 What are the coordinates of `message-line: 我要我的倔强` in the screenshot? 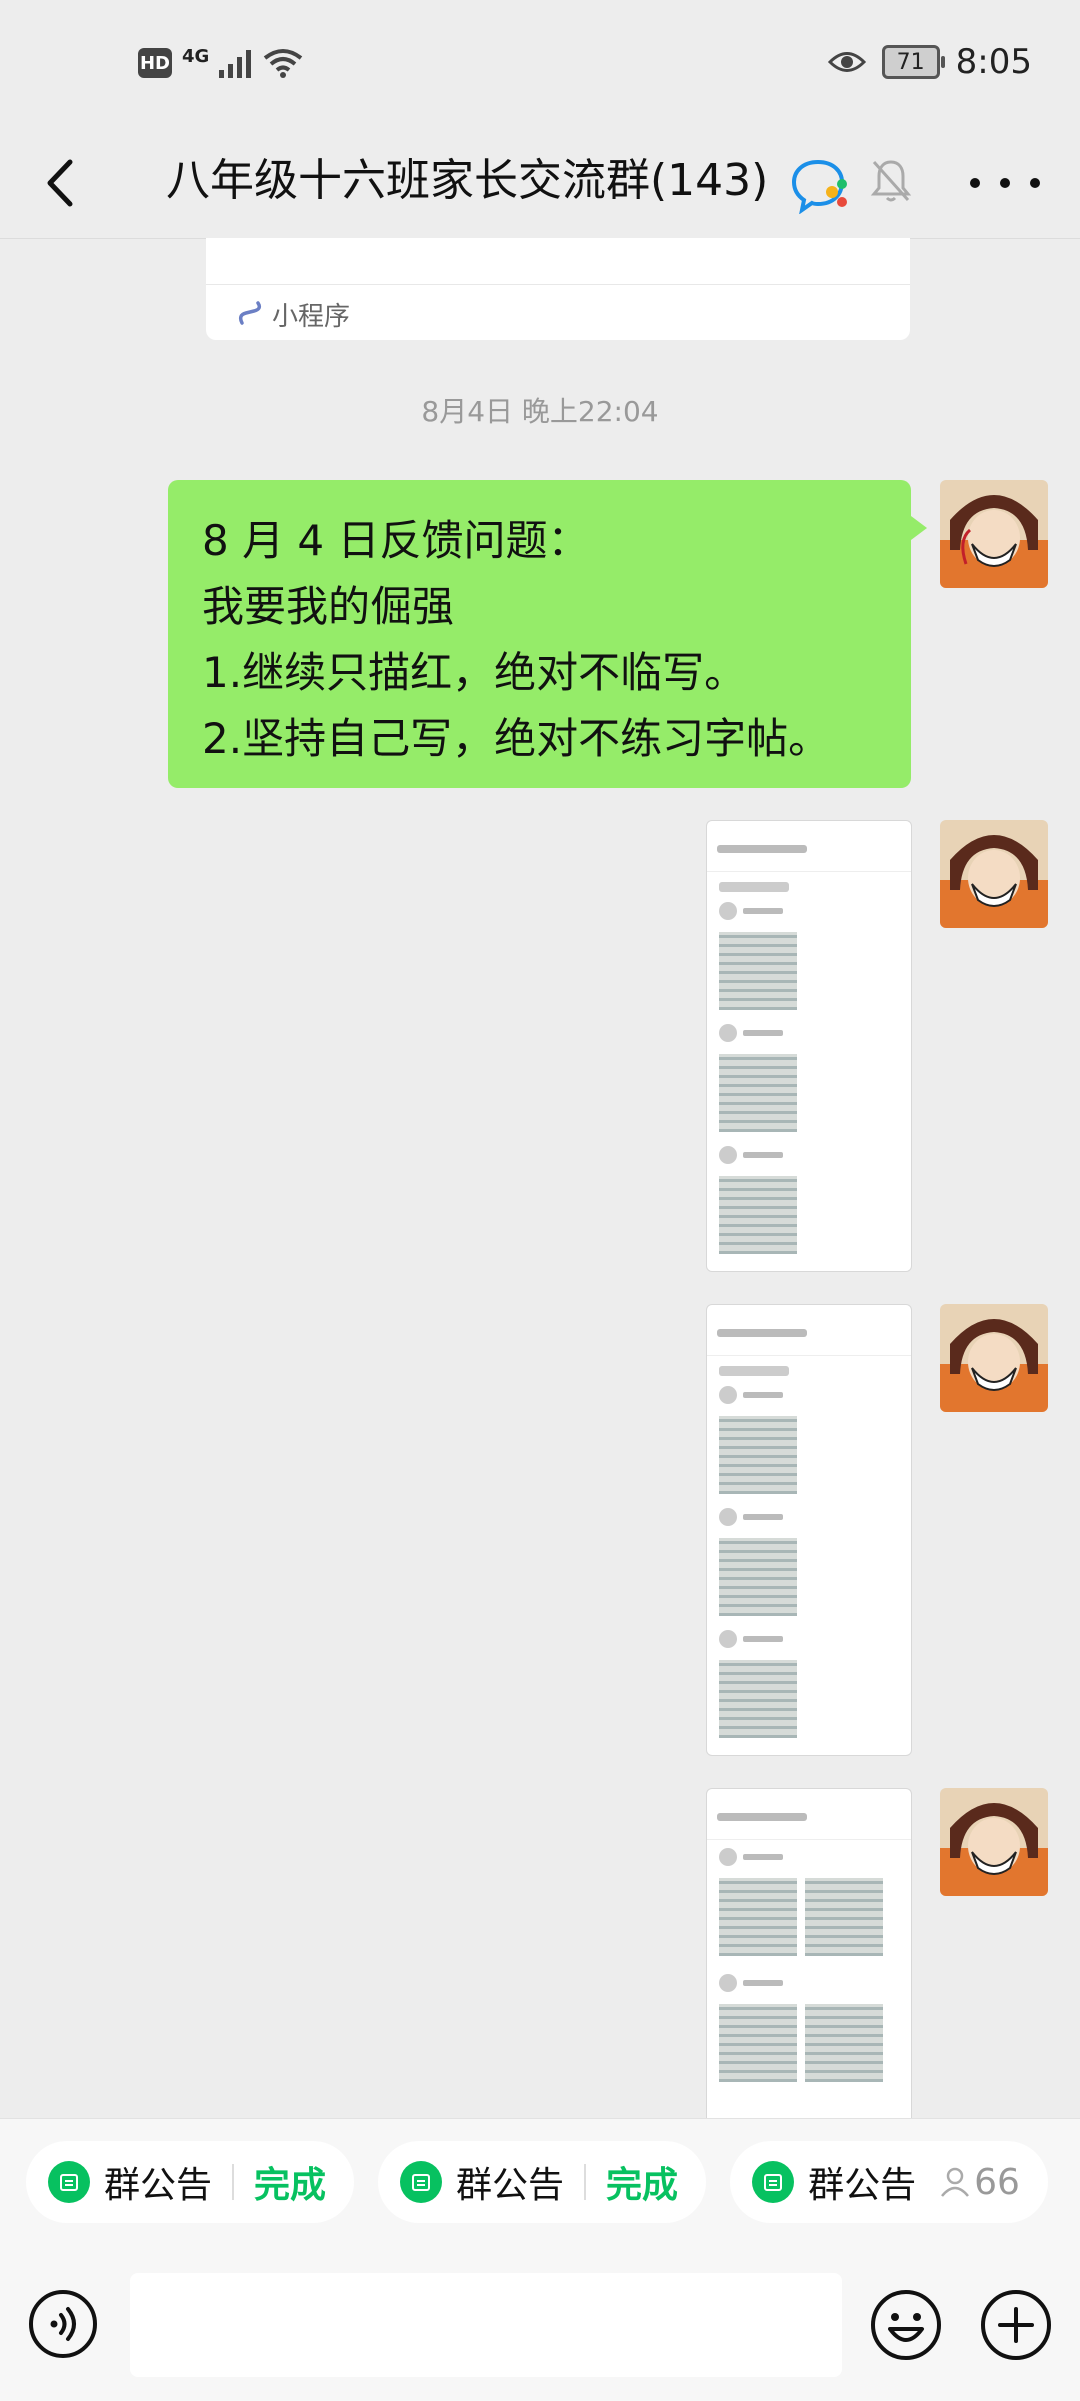 It's located at (328, 606).